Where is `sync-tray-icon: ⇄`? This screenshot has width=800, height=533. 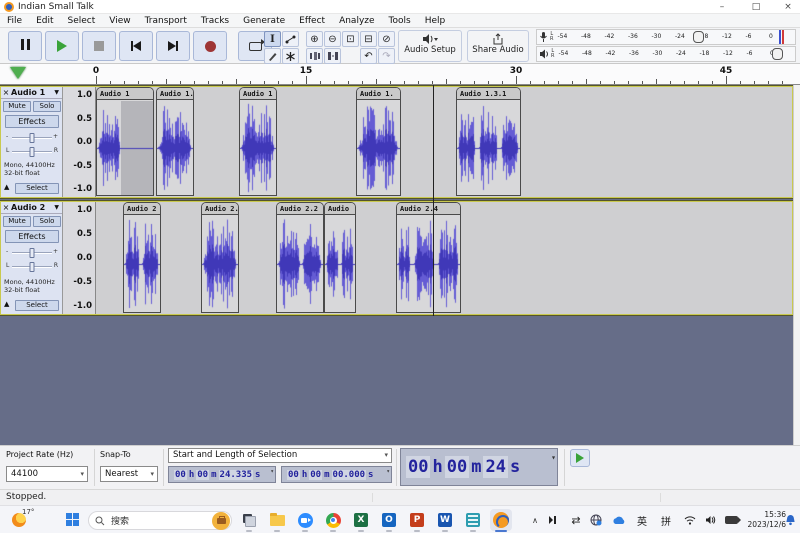
sync-tray-icon: ⇄ is located at coordinates (576, 520).